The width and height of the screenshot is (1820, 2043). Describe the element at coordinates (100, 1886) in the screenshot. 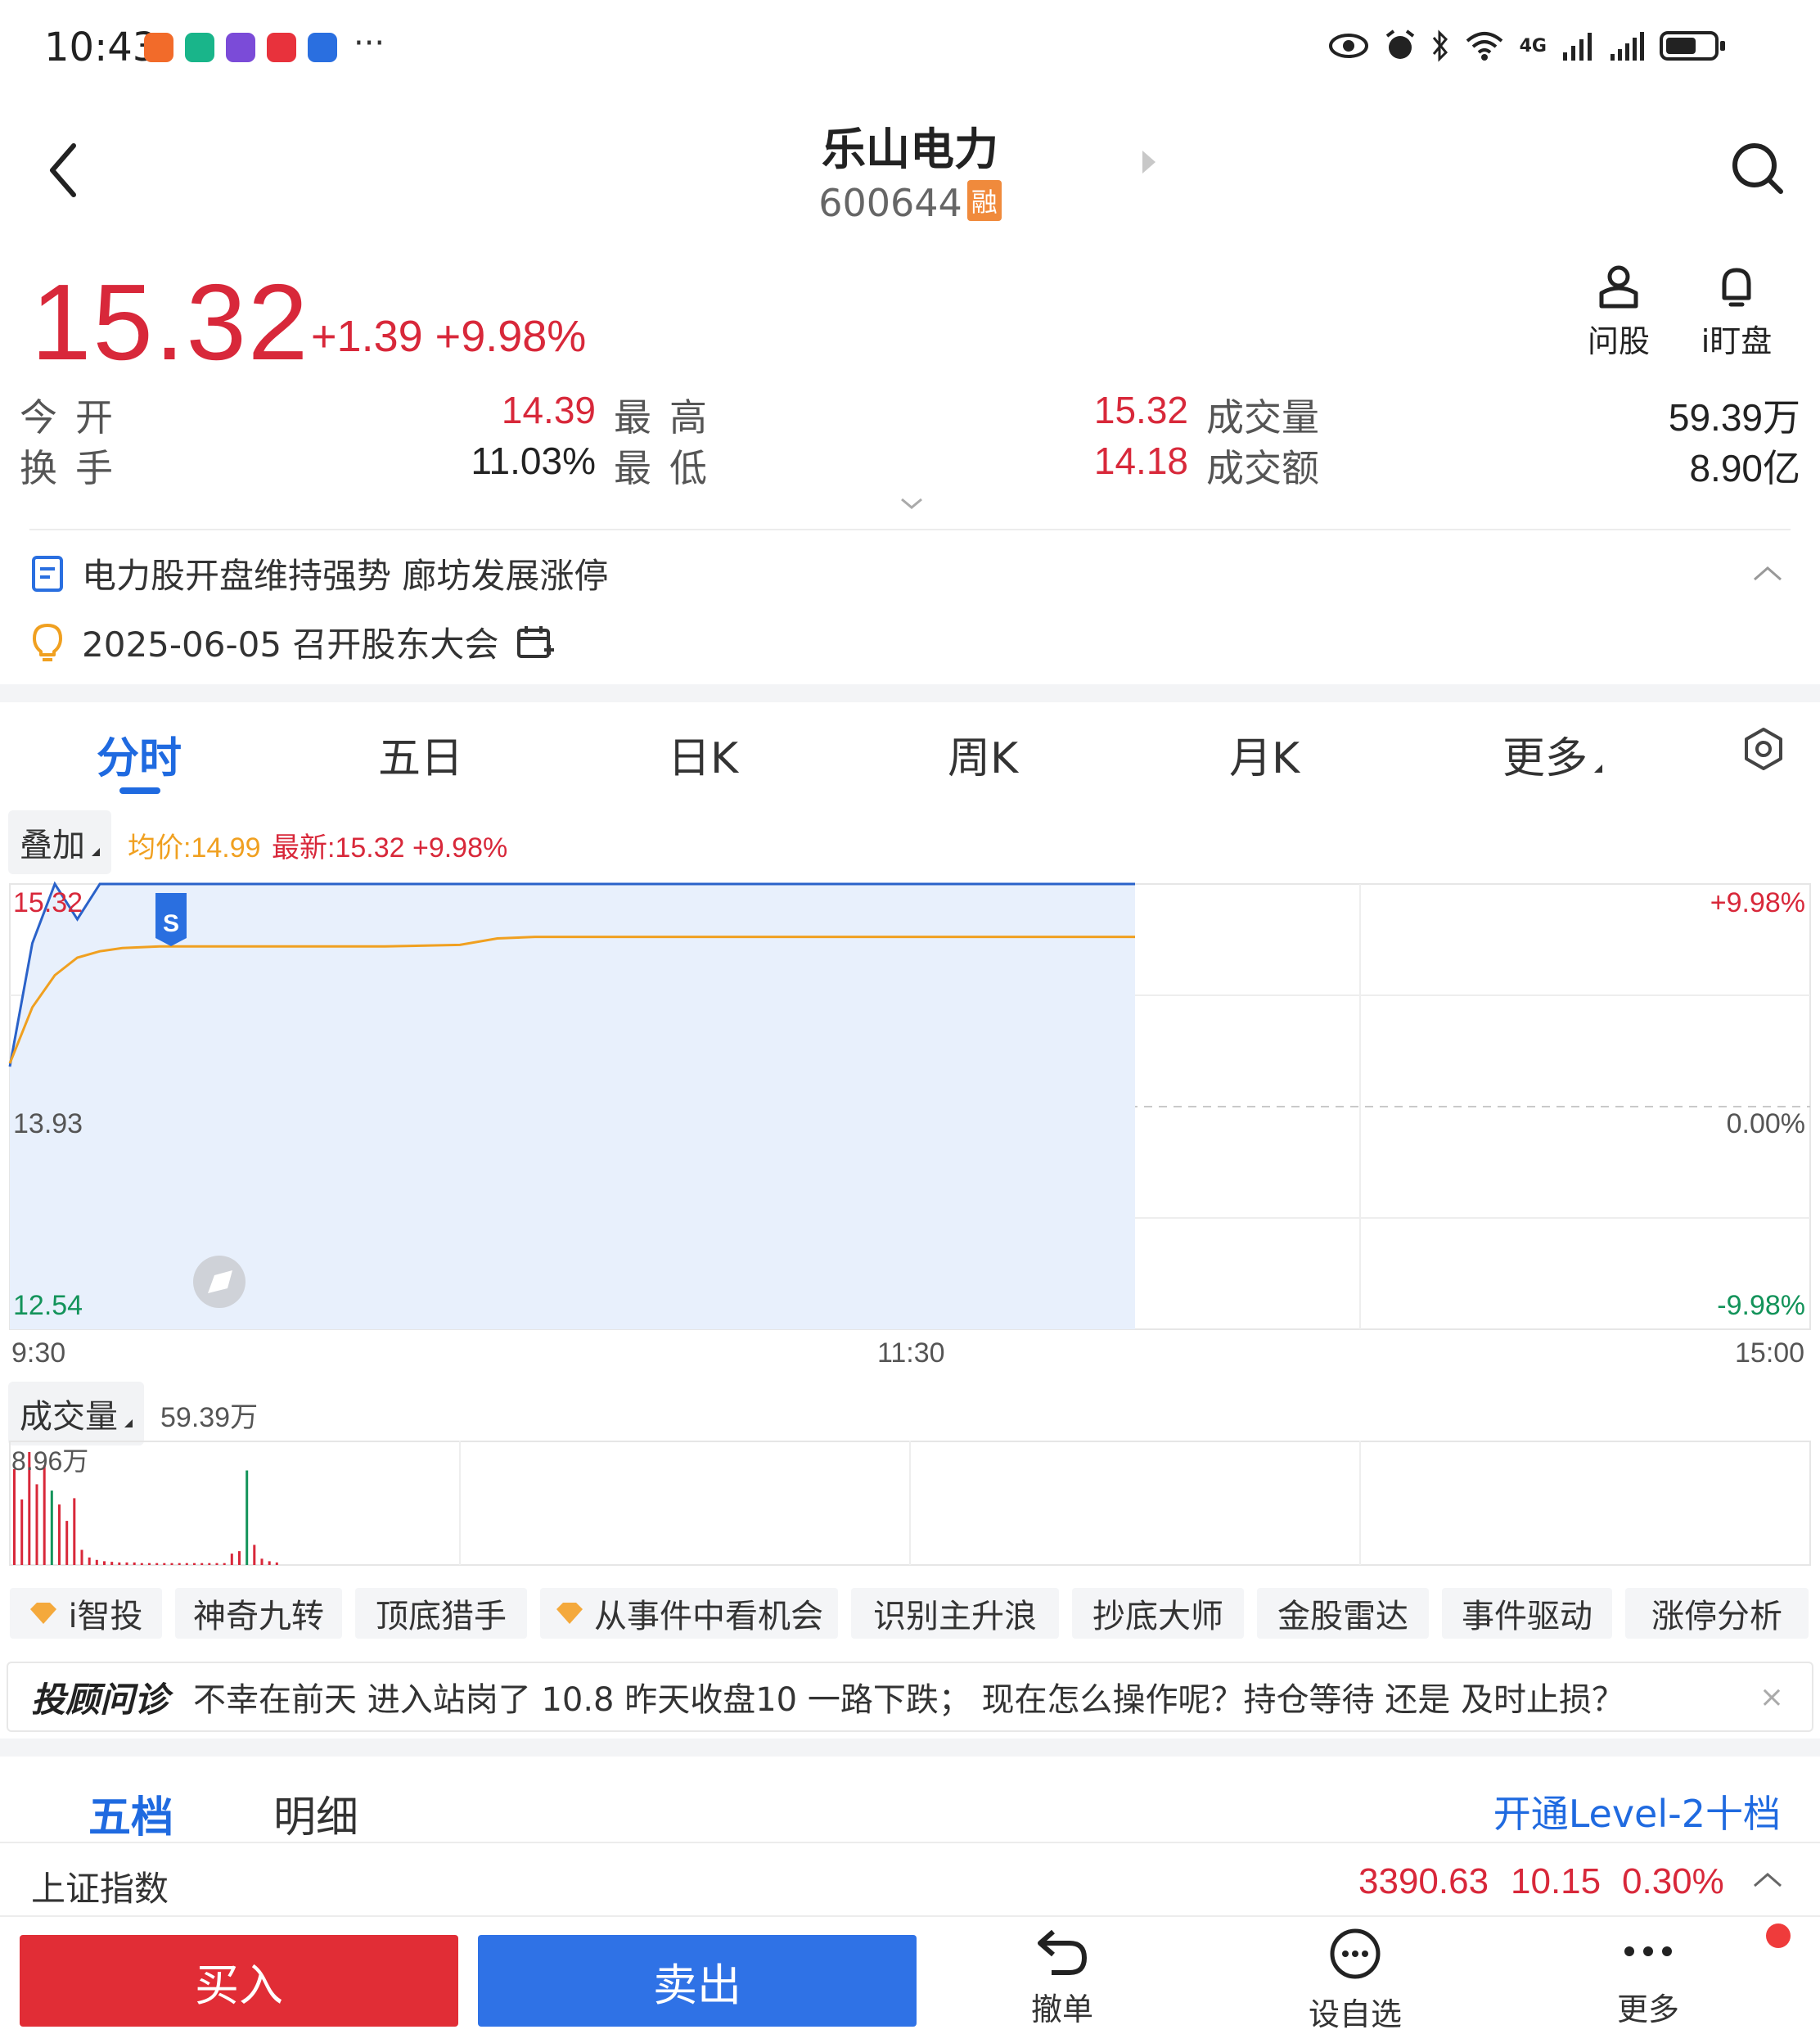

I see `index-name: 上证指数` at that location.